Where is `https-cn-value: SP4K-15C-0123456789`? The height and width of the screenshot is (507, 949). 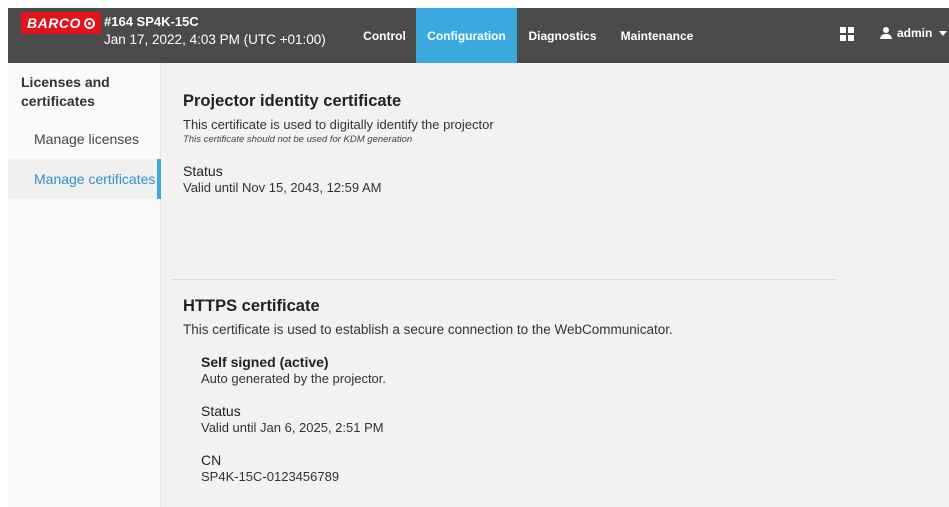 https-cn-value: SP4K-15C-0123456789 is located at coordinates (270, 476).